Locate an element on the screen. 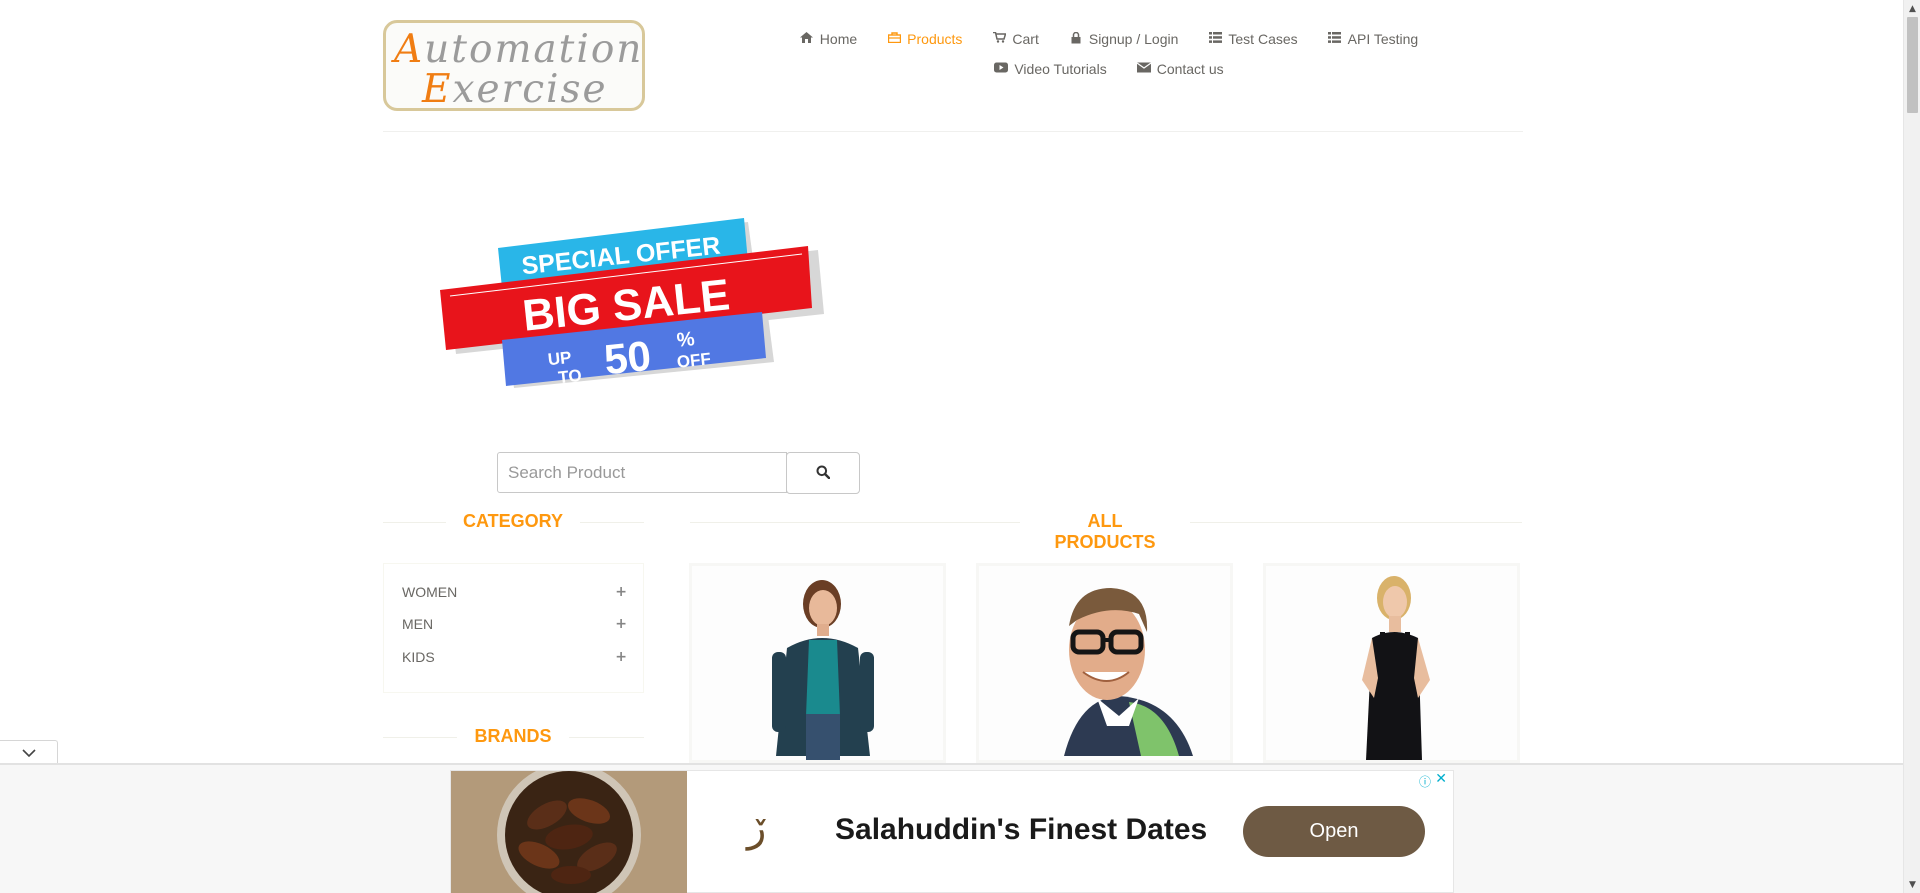 This screenshot has width=1920, height=893. site-logo: Automation Exercise is located at coordinates (514, 66).